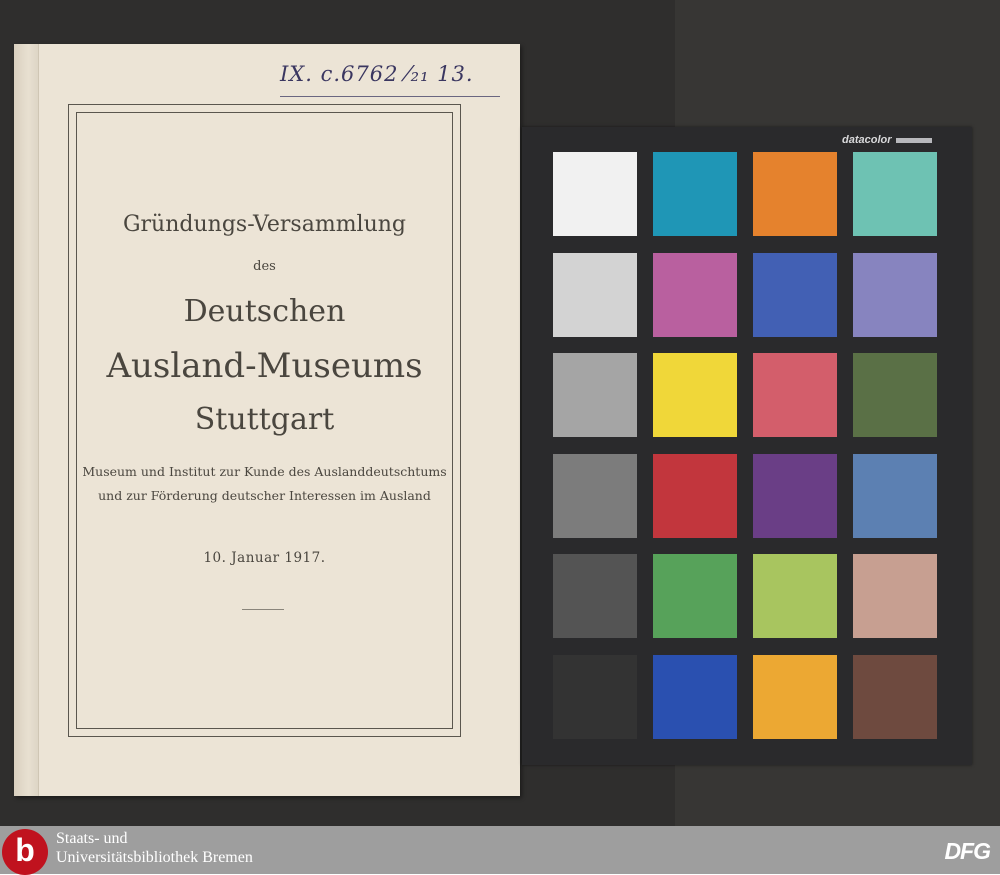  Describe the element at coordinates (595, 596) in the screenshot. I see `color-patch-r5-c1` at that location.